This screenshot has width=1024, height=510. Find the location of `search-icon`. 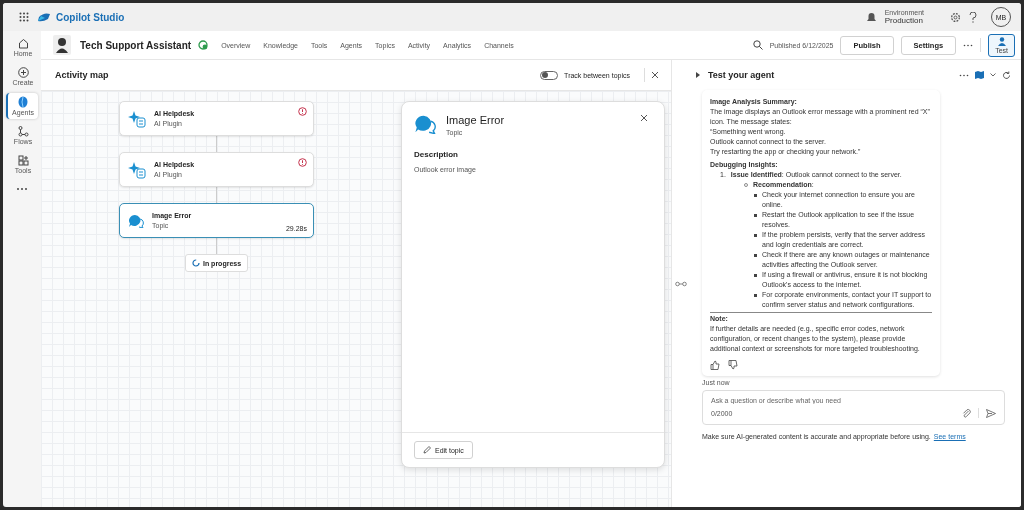

search-icon is located at coordinates (757, 45).